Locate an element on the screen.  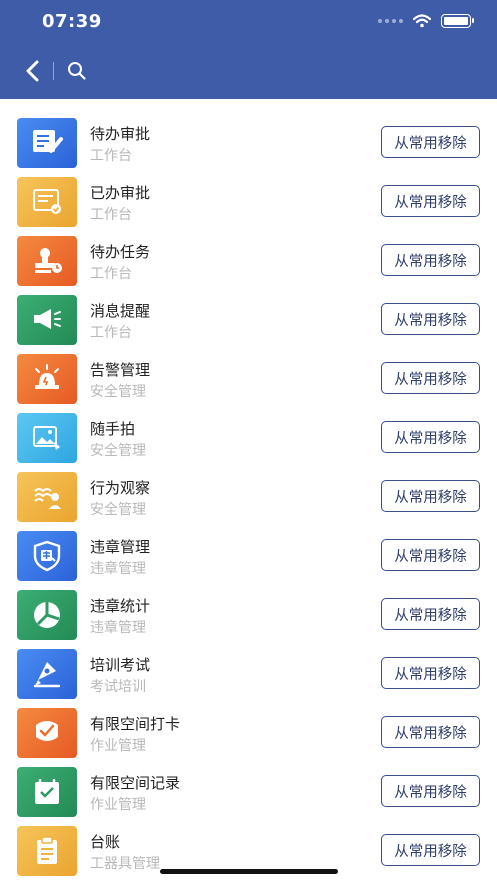
item-title: 随手拍 is located at coordinates (113, 429).